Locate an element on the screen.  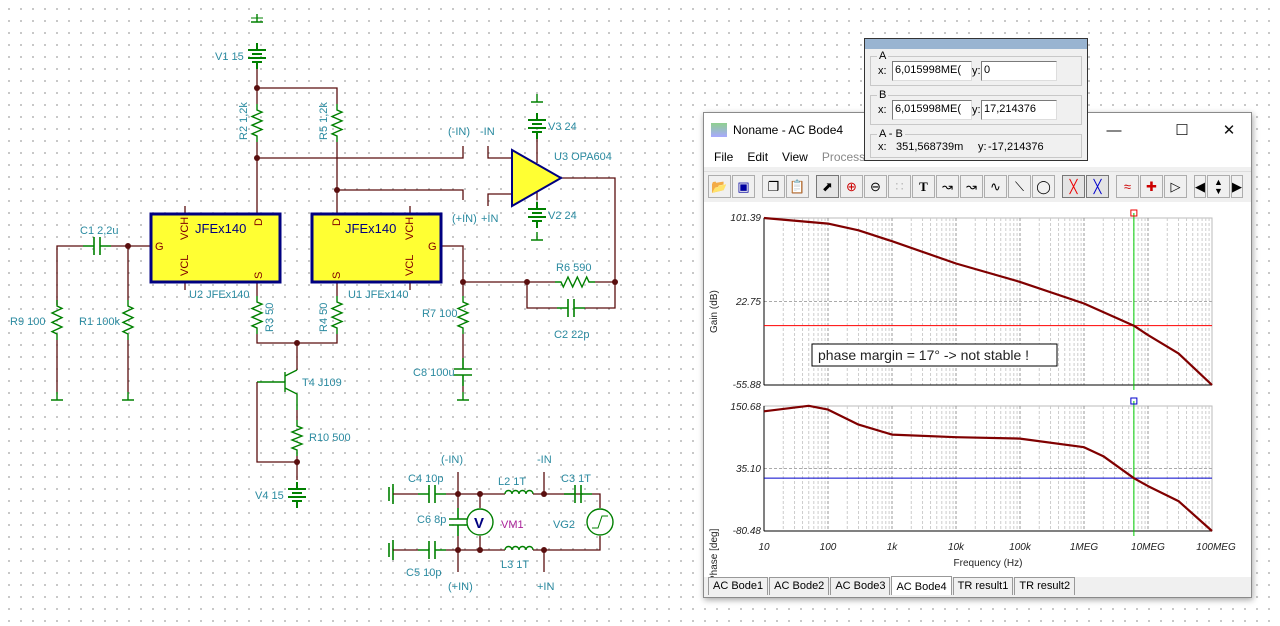
maximize-button: ☐ is located at coordinates (1182, 130).